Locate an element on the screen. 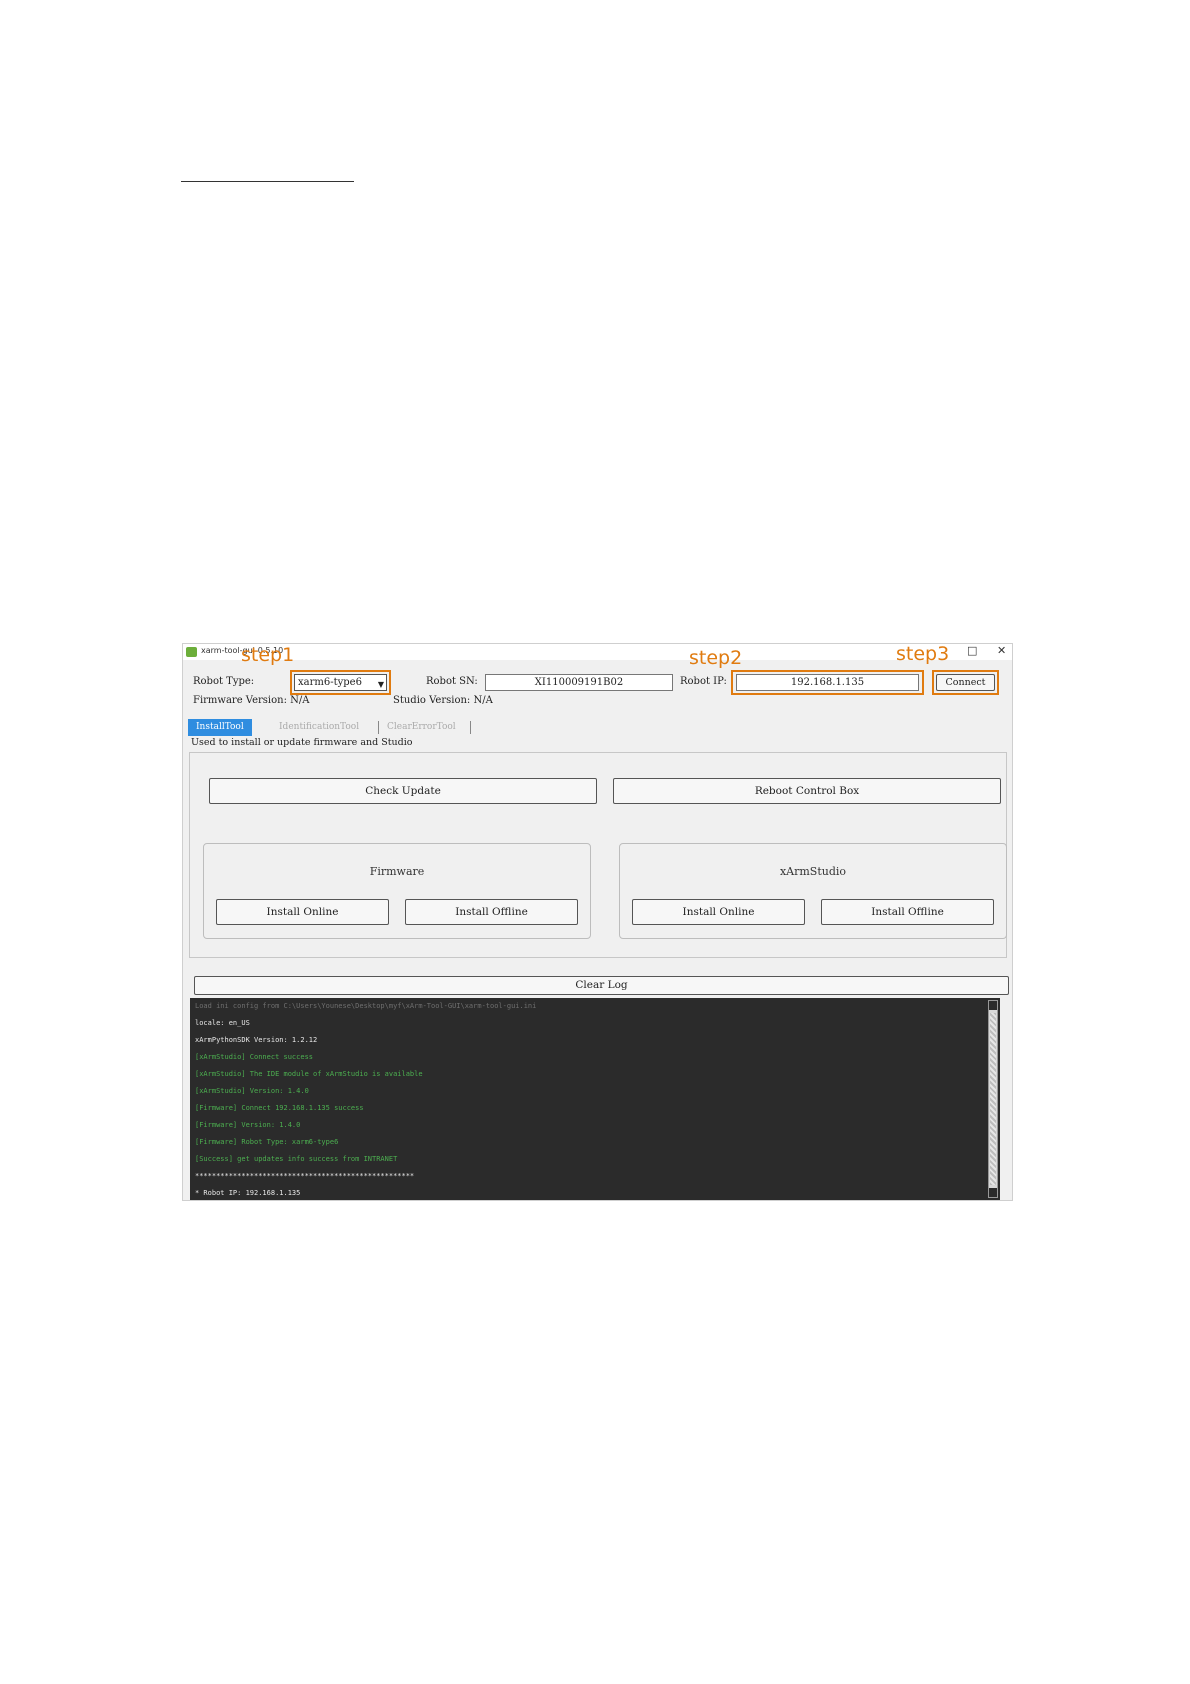 Image resolution: width=1190 pixels, height=1684 pixels. connect-button: Connect is located at coordinates (965, 682).